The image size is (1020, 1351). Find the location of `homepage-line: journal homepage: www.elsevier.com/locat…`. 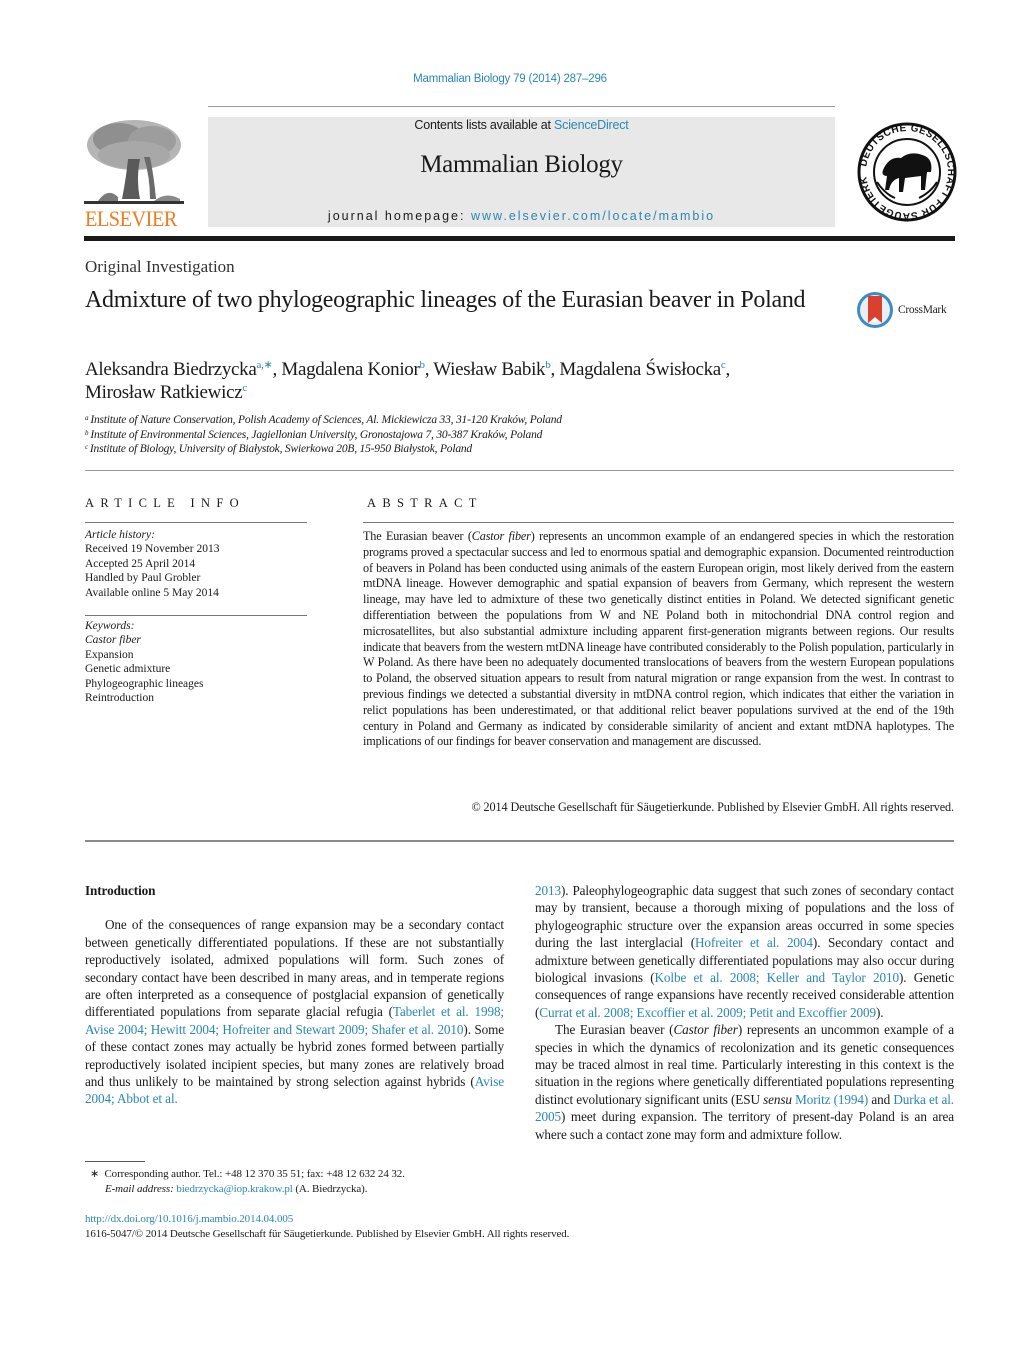

homepage-line: journal homepage: www.elsevier.com/locat… is located at coordinates (521, 216).